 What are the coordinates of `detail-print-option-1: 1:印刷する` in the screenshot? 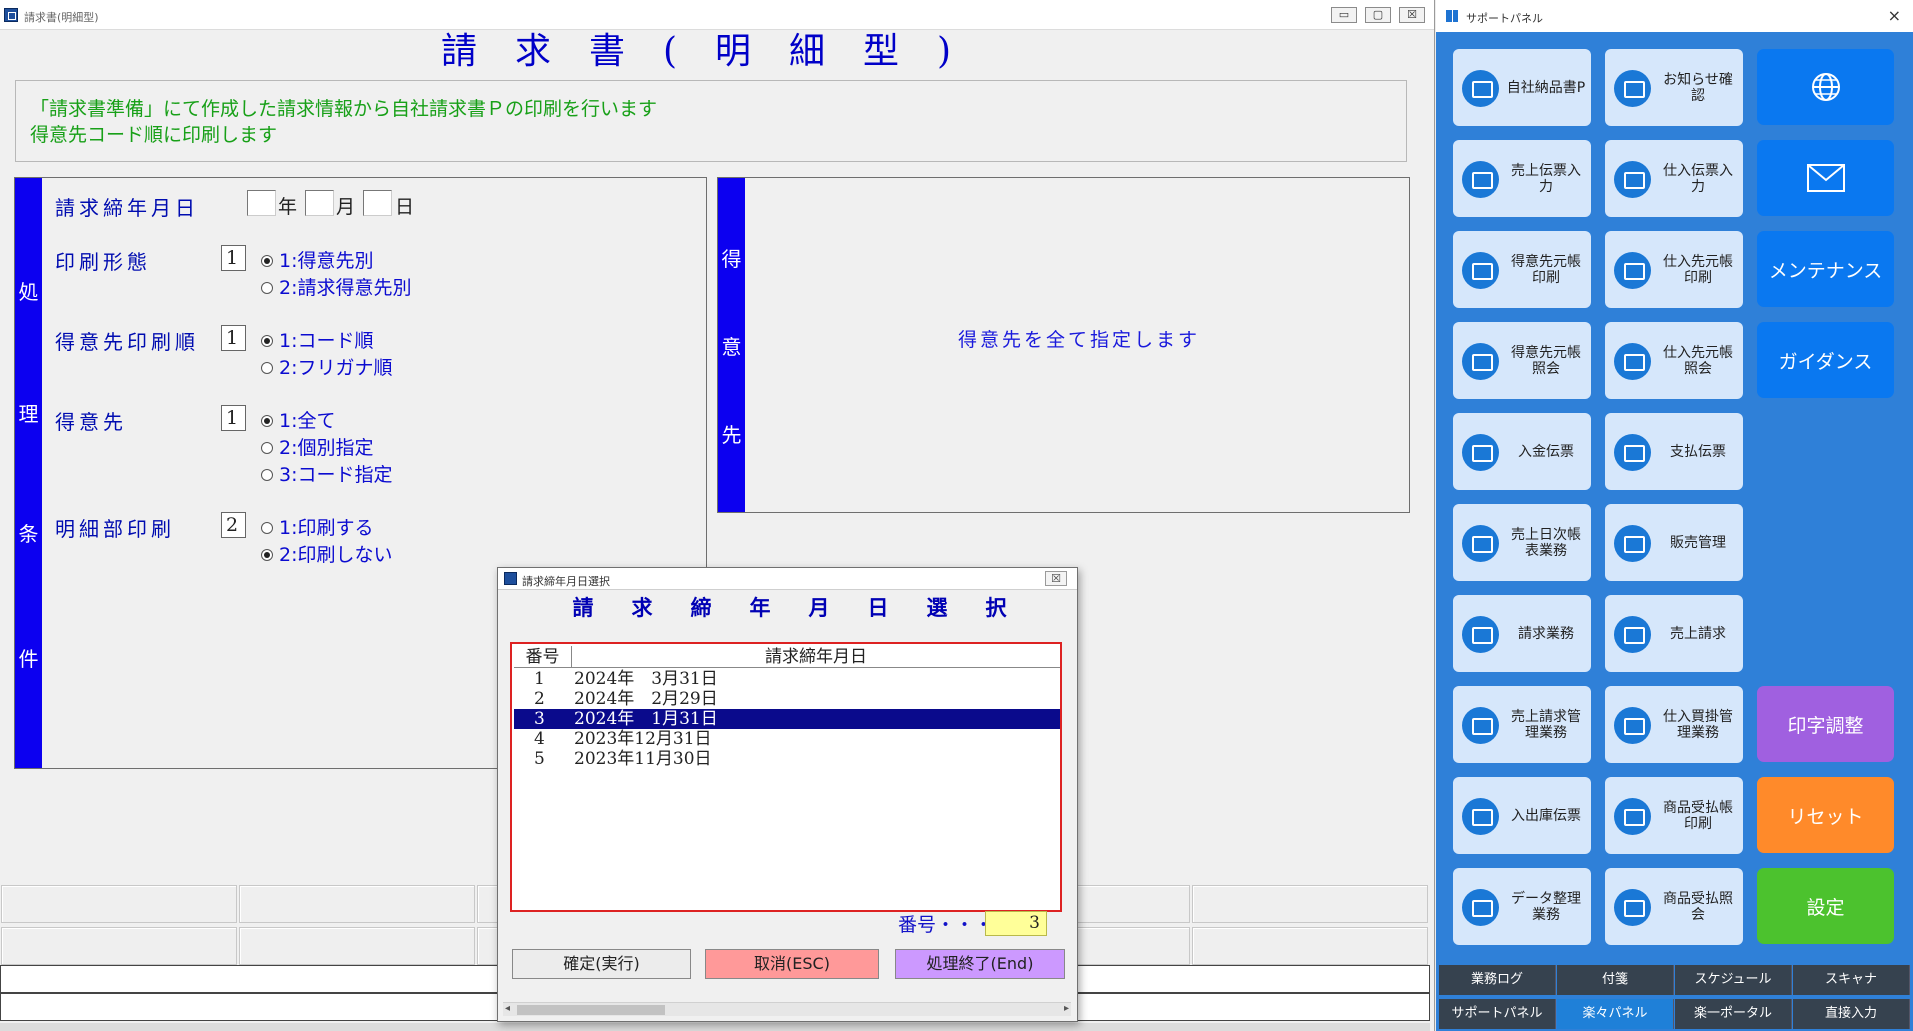 It's located at (317, 526).